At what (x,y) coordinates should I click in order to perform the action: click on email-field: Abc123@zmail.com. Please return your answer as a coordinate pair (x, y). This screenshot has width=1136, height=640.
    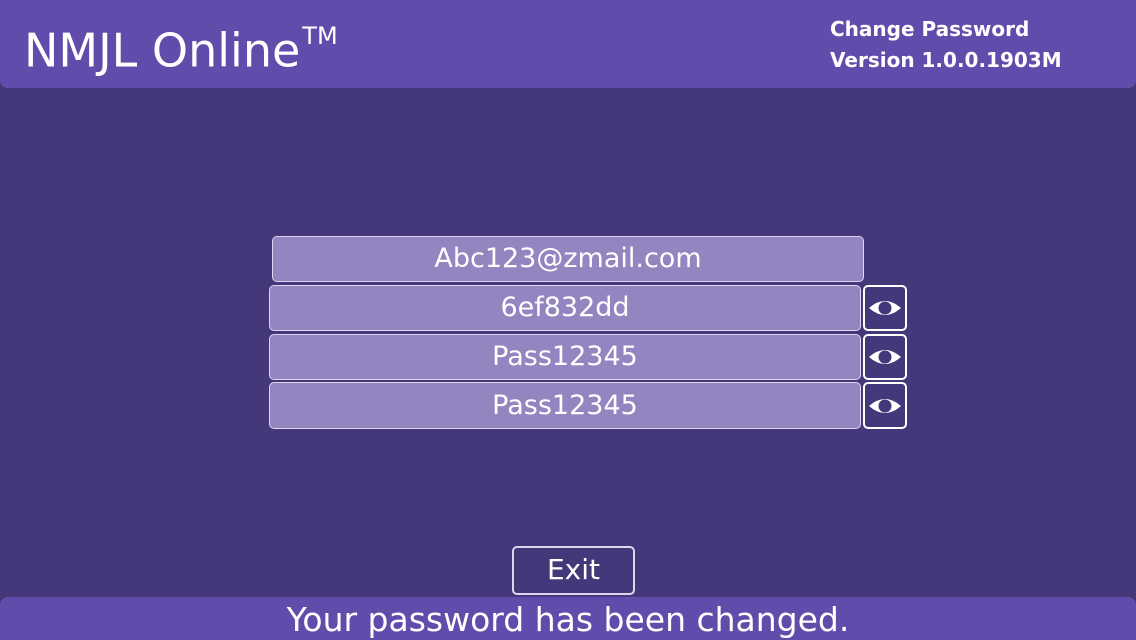
    Looking at the image, I should click on (568, 259).